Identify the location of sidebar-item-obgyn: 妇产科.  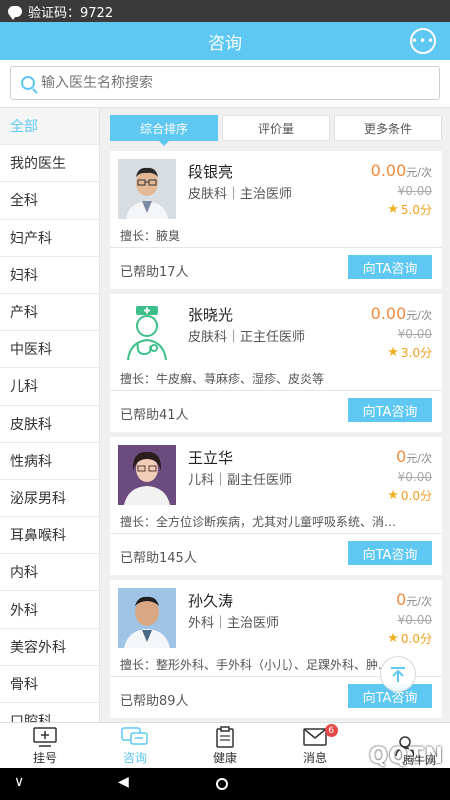
(49, 238).